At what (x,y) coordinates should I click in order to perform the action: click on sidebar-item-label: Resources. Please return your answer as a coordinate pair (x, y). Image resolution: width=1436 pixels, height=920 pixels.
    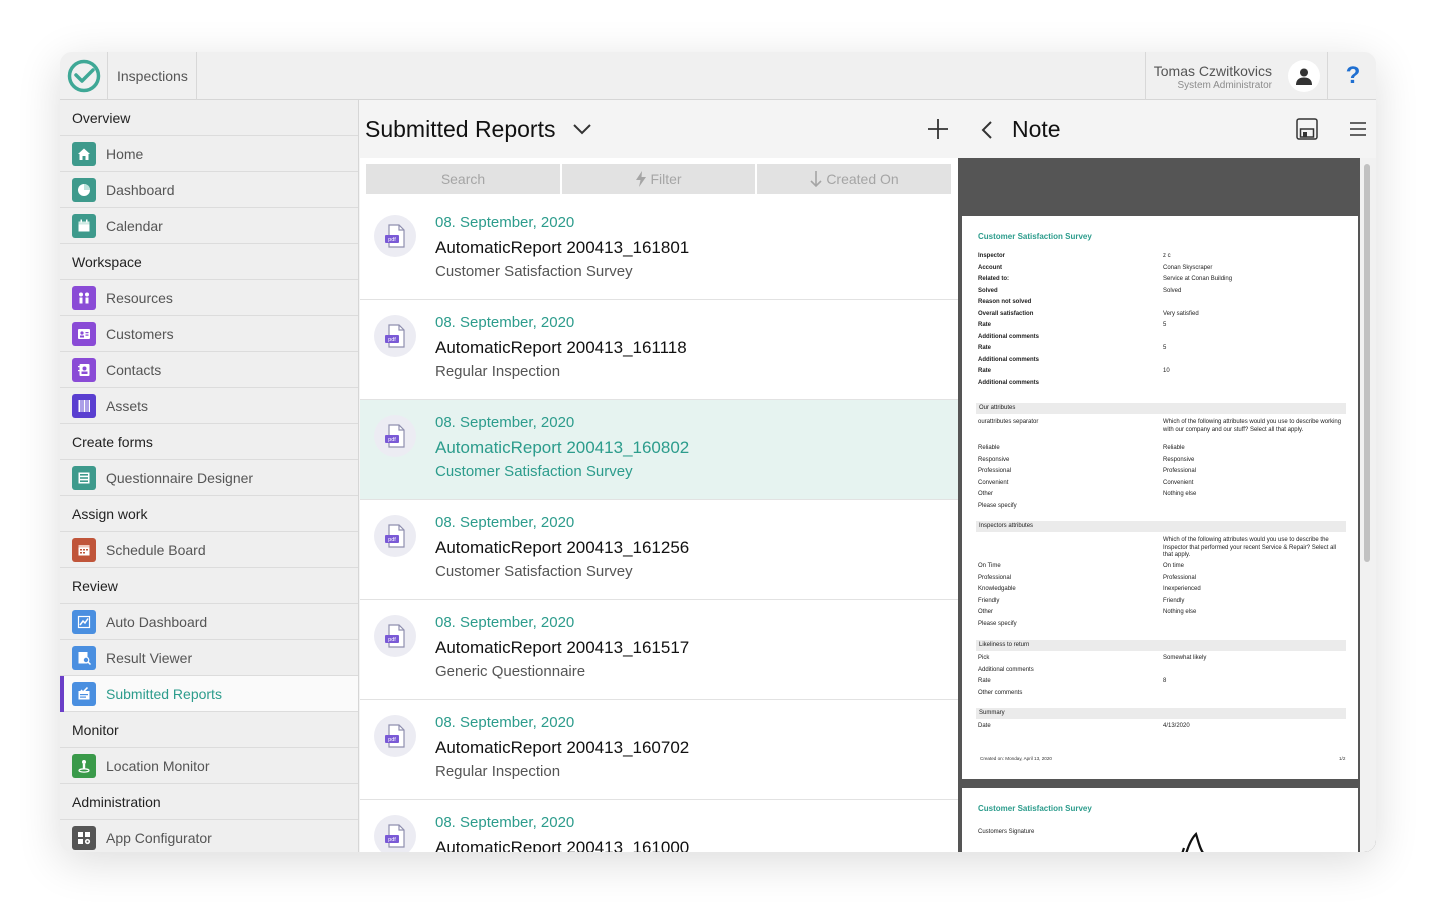
    Looking at the image, I should click on (139, 297).